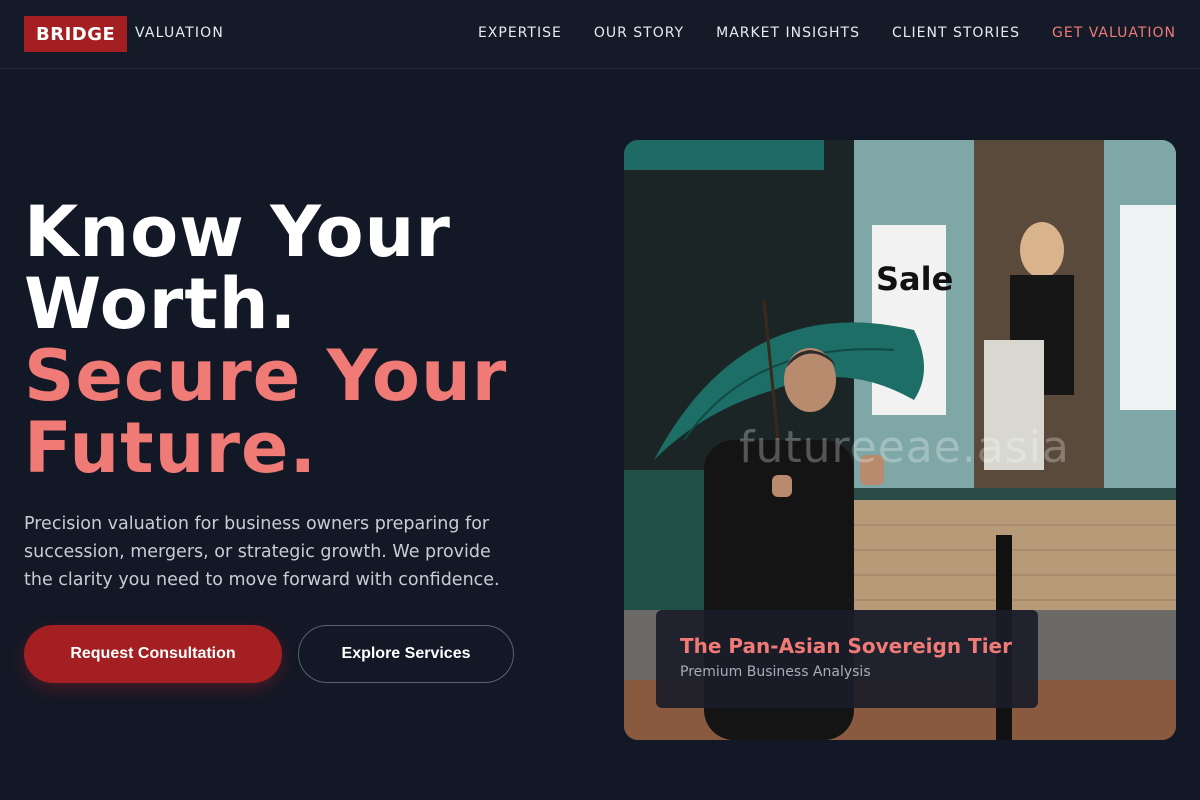 Image resolution: width=1200 pixels, height=800 pixels. I want to click on nav-client-stories: CLIENT STORIES, so click(956, 33).